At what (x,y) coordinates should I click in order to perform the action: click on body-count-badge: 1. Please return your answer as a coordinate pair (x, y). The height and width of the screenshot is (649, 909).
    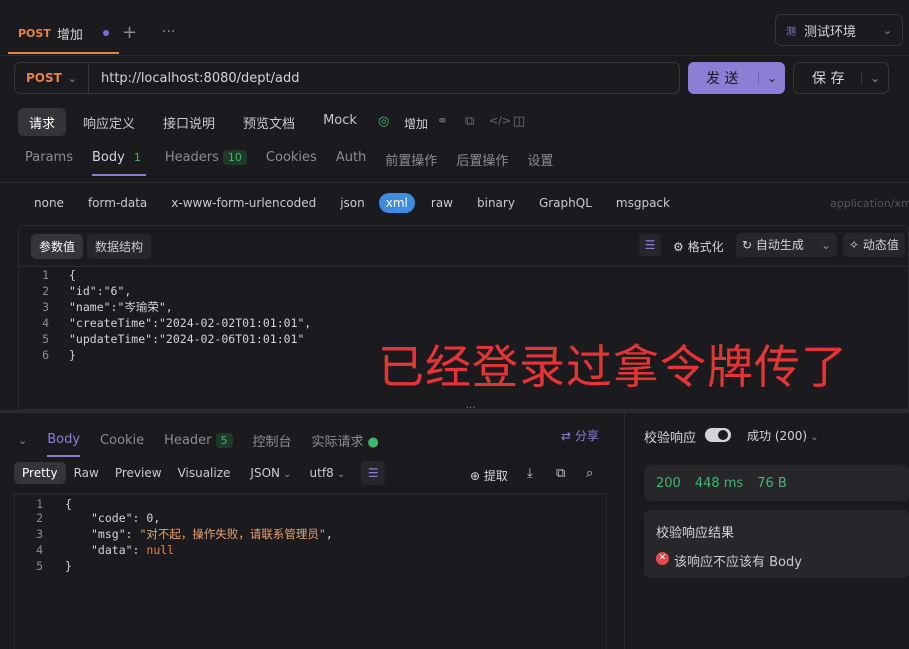
    Looking at the image, I should click on (137, 157).